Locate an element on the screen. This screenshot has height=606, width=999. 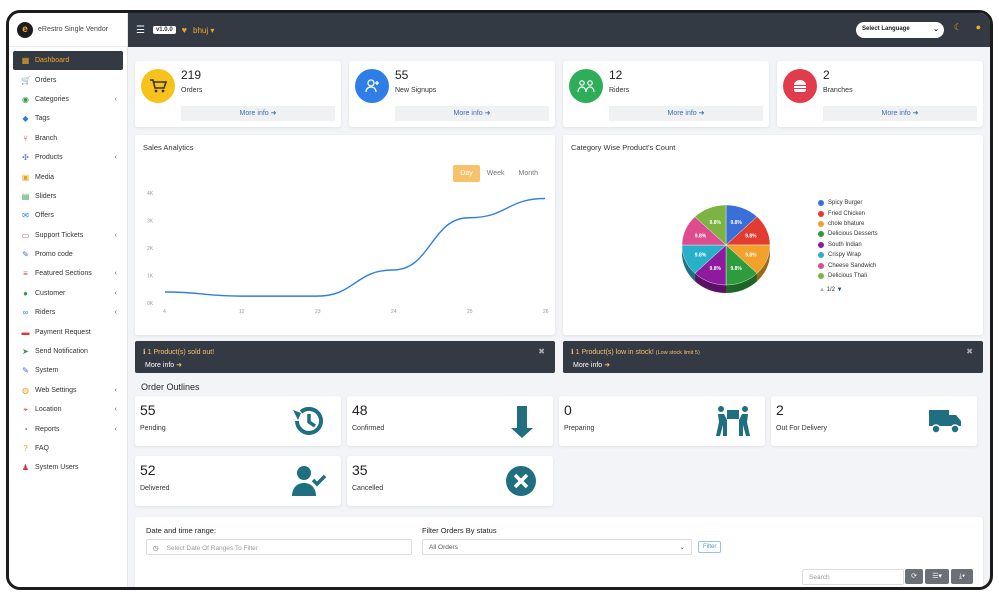
order-card-pending: 55 Pending is located at coordinates (238, 421).